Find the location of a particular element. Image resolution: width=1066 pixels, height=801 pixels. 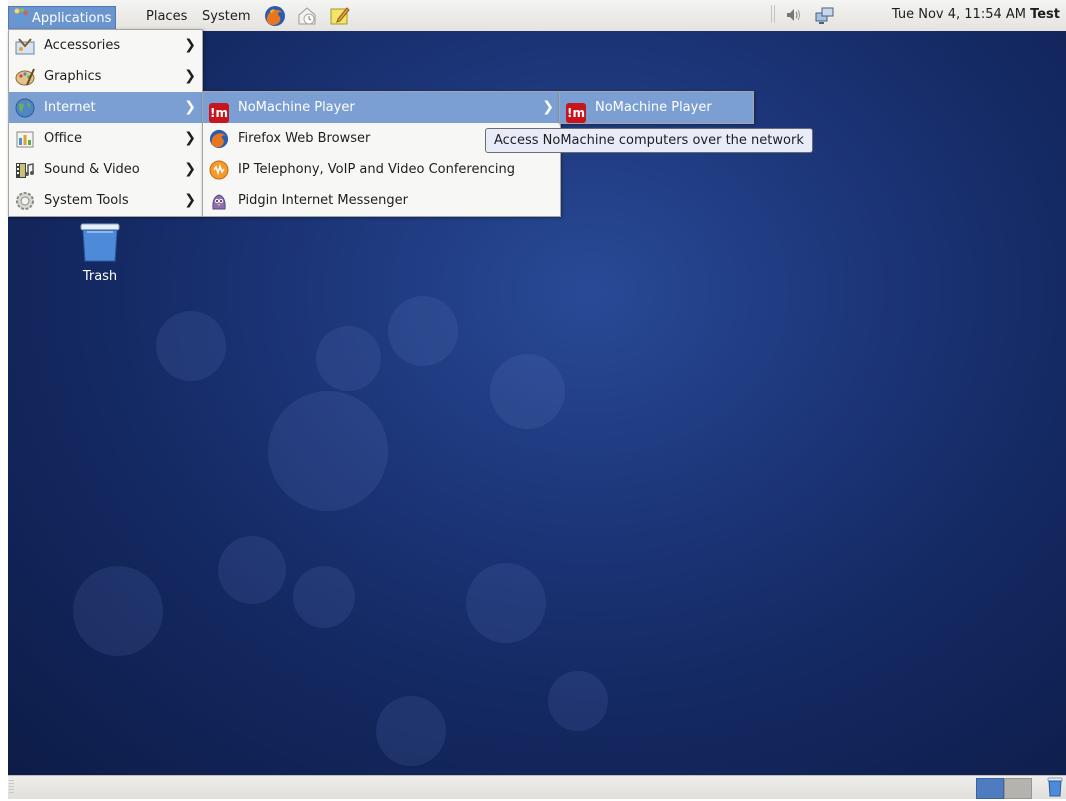

nomachine-submenu: !m NoMachine Player is located at coordinates (656, 107).